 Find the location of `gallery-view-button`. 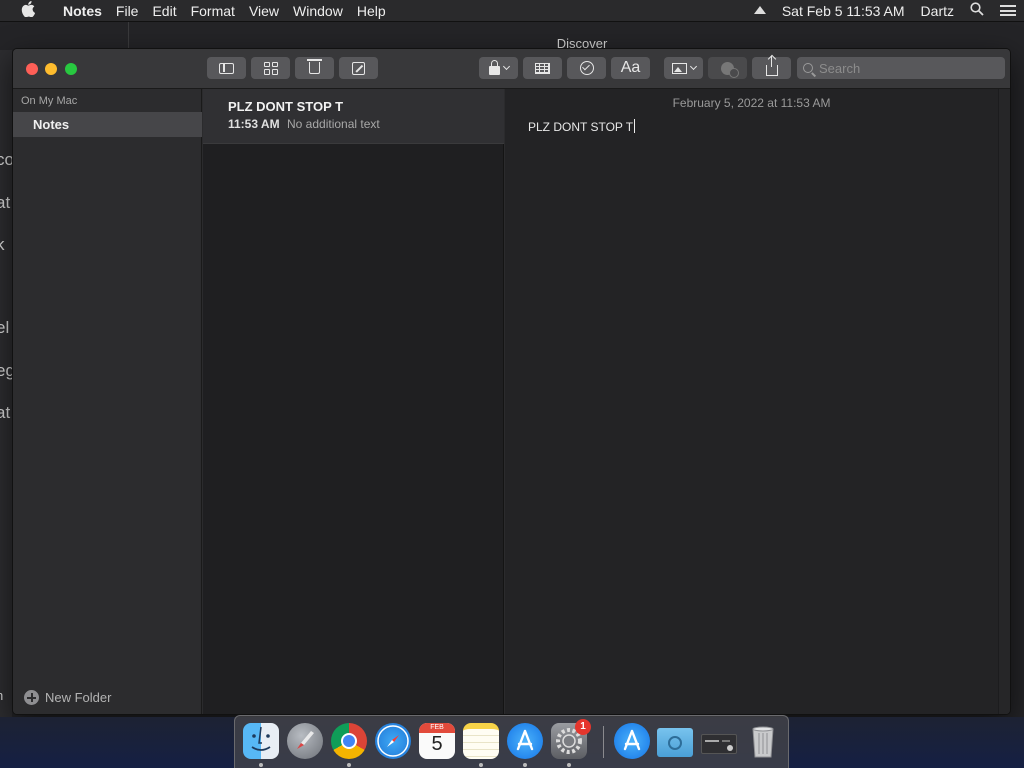

gallery-view-button is located at coordinates (270, 68).